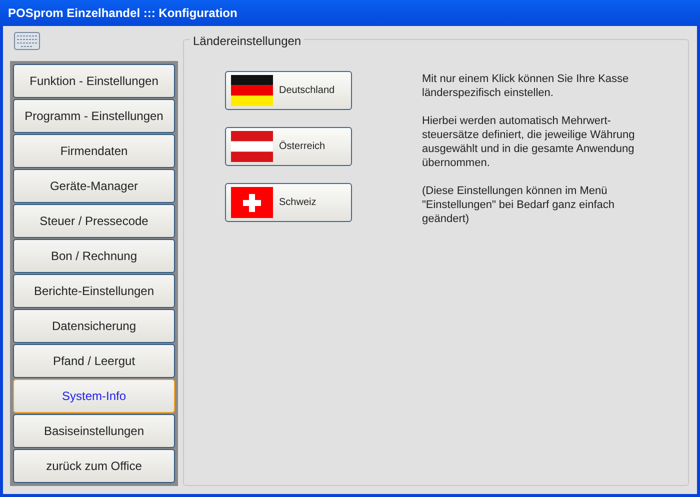  Describe the element at coordinates (526, 86) in the screenshot. I see `info-paragraph: Mit nur einem Klick können Sie Ihre Kasse länderspezifisch einstellen.` at that location.